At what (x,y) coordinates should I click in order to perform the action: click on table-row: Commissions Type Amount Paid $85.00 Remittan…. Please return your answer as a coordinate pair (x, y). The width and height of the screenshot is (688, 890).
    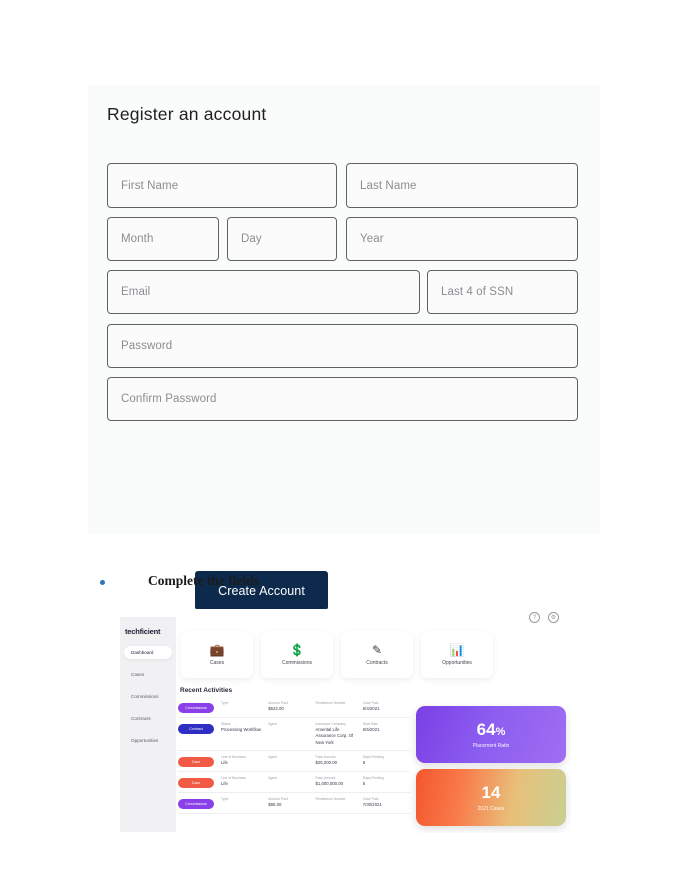
    Looking at the image, I should click on (294, 803).